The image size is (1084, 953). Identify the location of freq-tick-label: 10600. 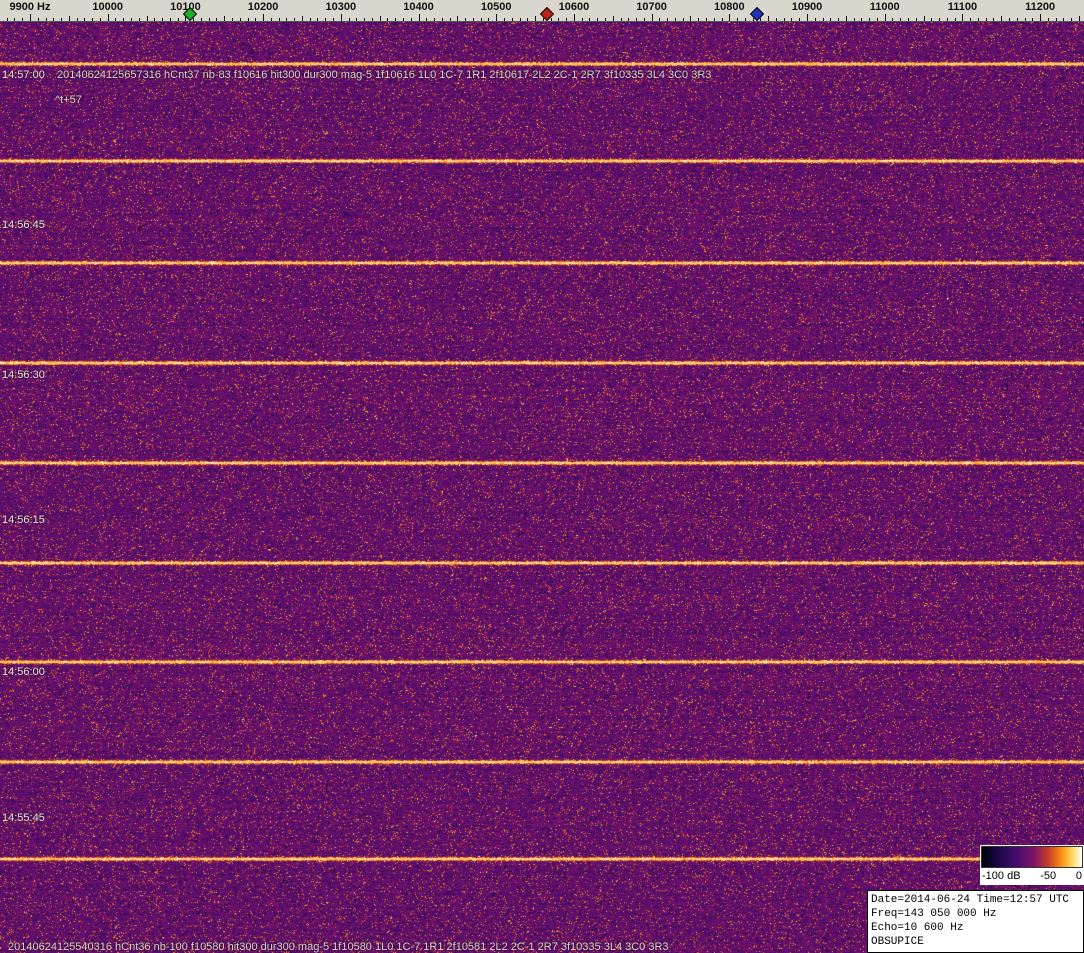
(574, 7).